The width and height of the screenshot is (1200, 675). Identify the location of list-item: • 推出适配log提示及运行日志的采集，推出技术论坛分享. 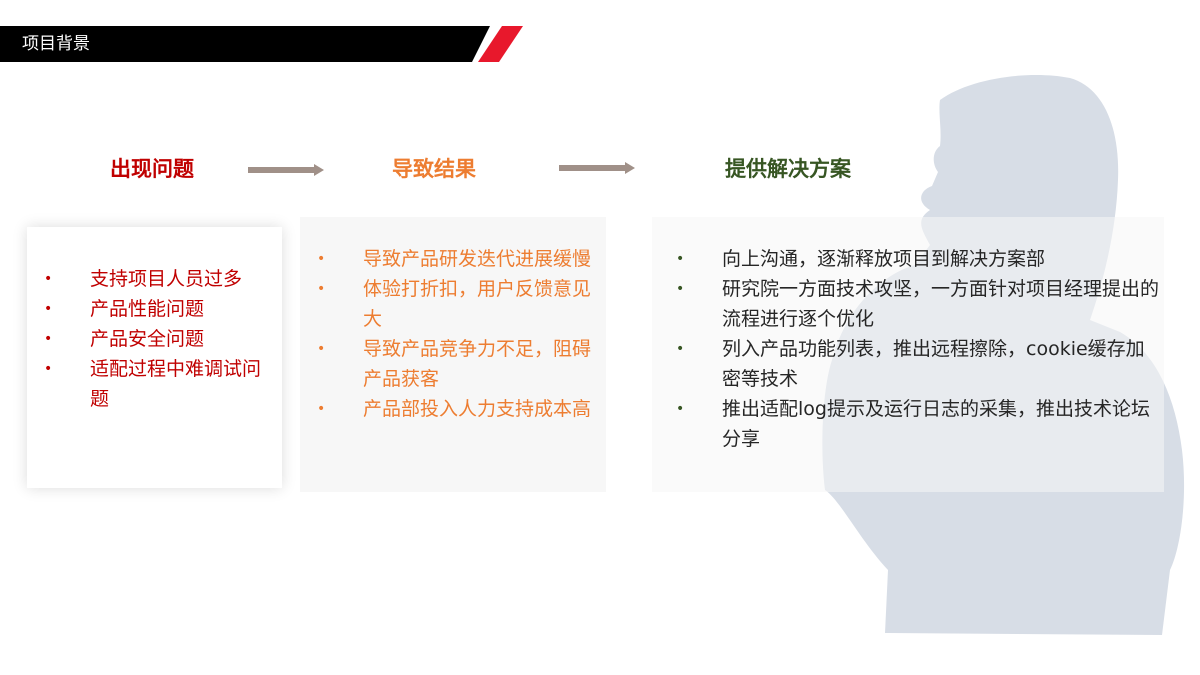
(919, 424).